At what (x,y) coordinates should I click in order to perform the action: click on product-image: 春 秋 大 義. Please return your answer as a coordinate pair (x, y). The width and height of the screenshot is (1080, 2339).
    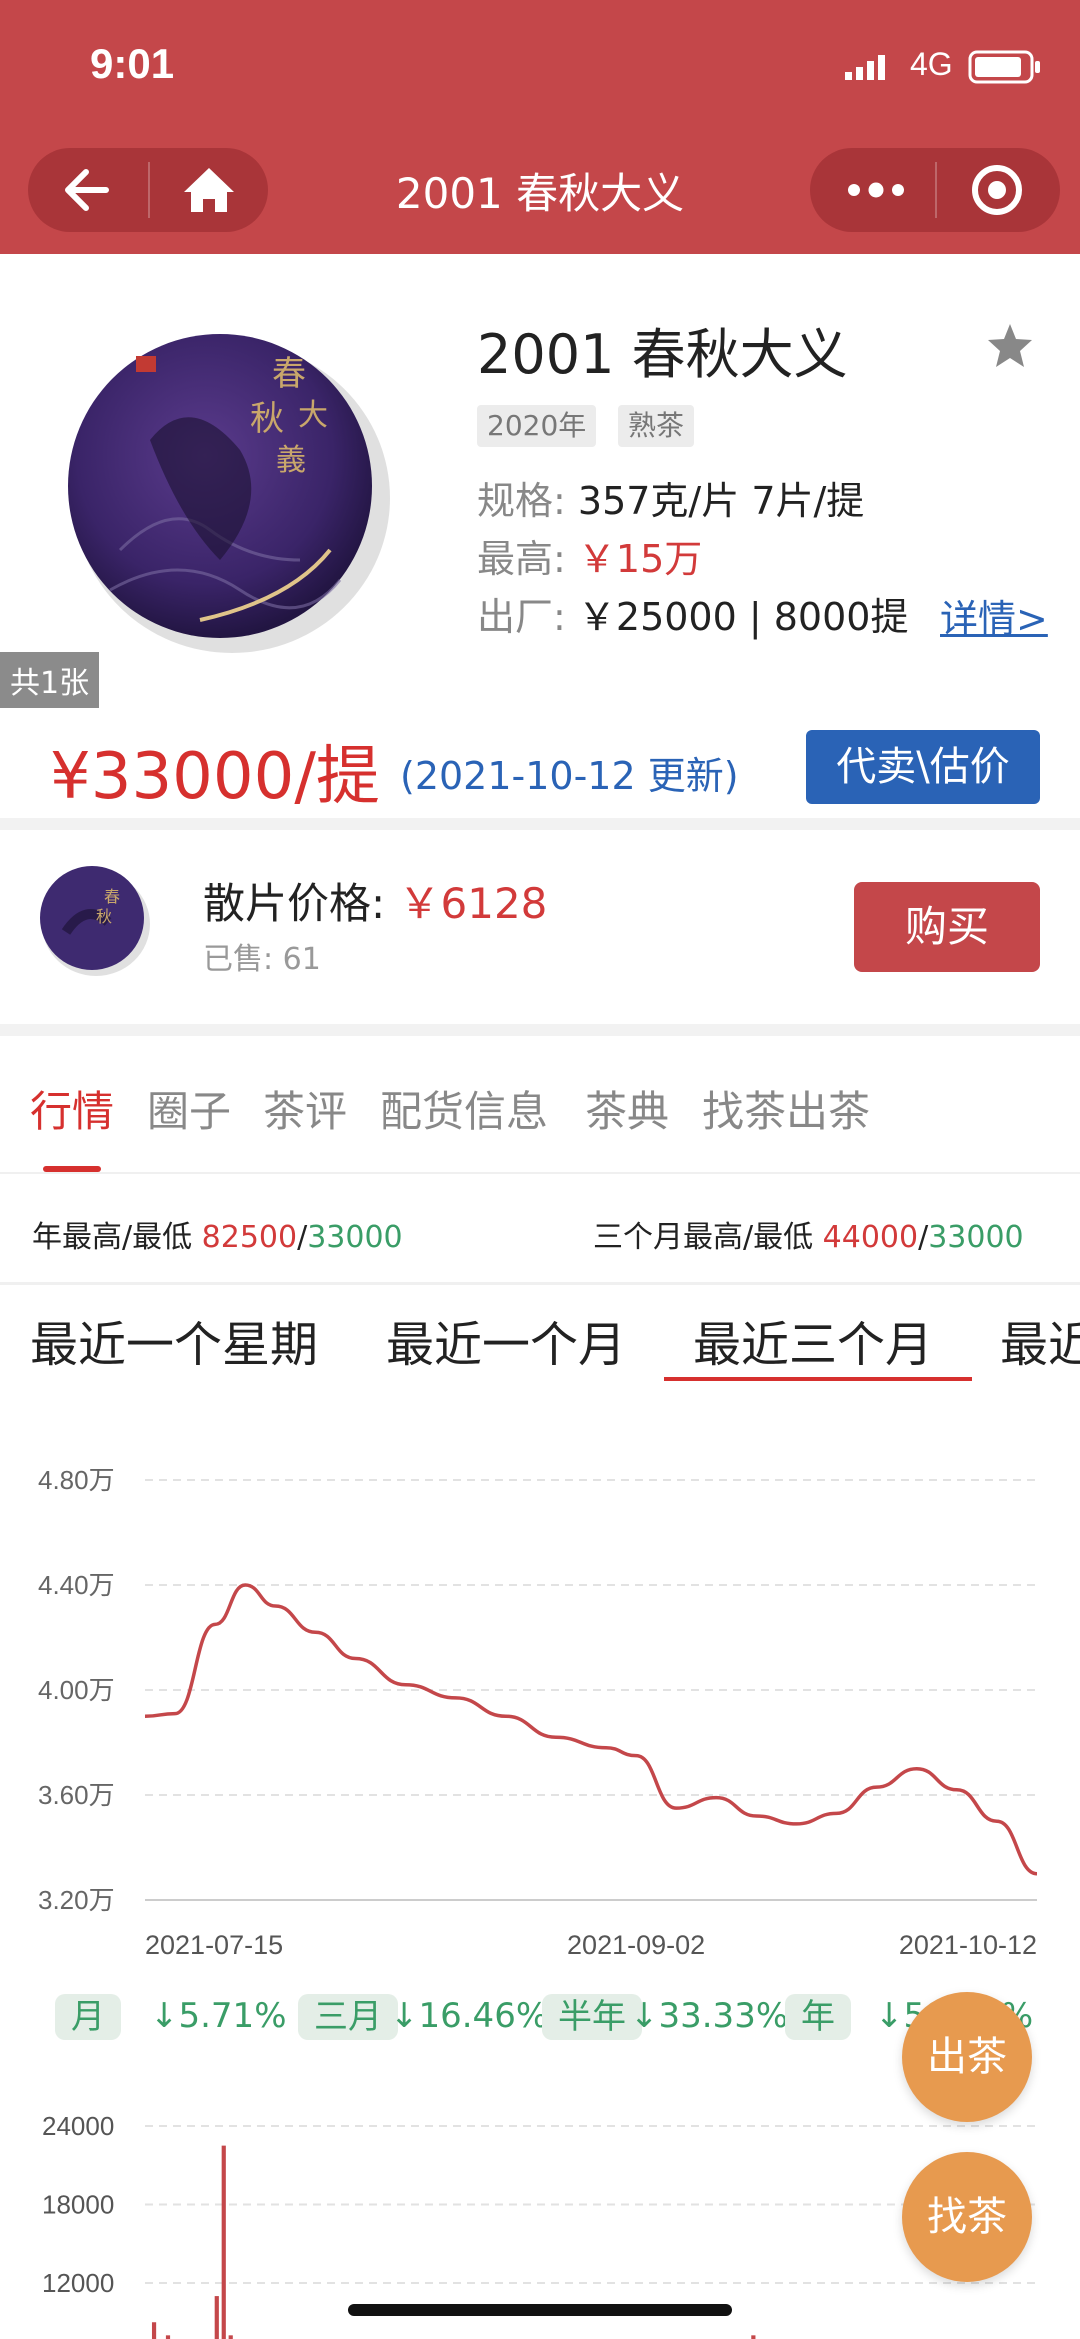
    Looking at the image, I should click on (230, 490).